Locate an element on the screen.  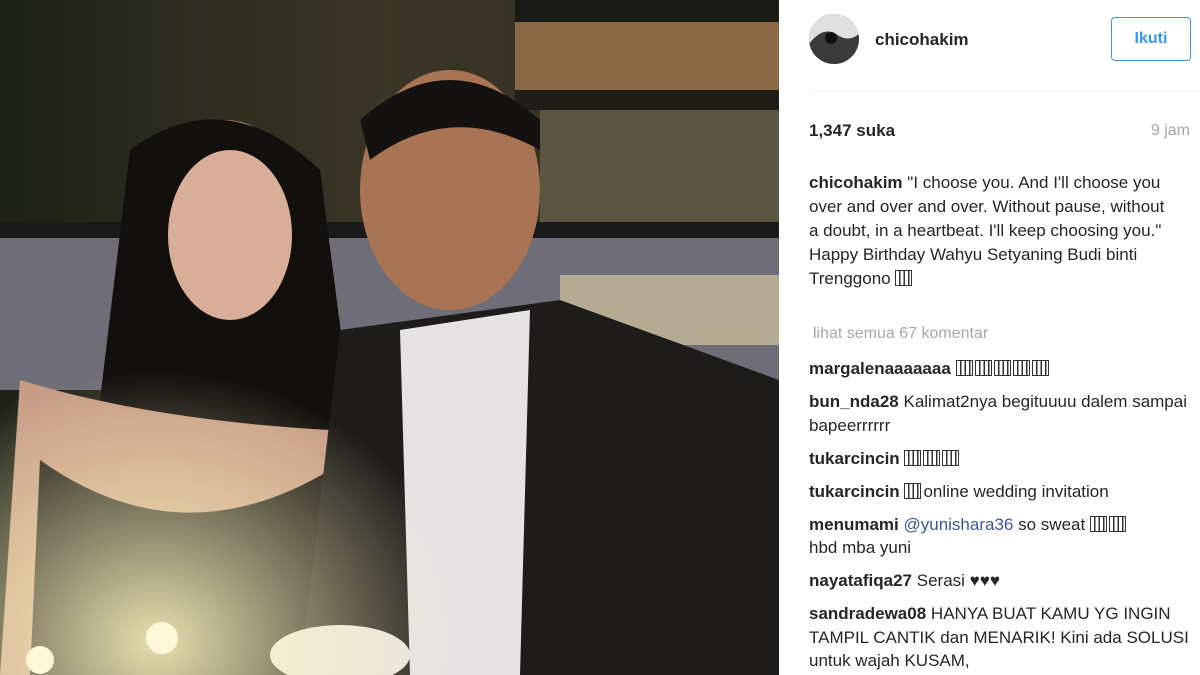
comment-item: margalenaaaaaaa is located at coordinates (999, 369).